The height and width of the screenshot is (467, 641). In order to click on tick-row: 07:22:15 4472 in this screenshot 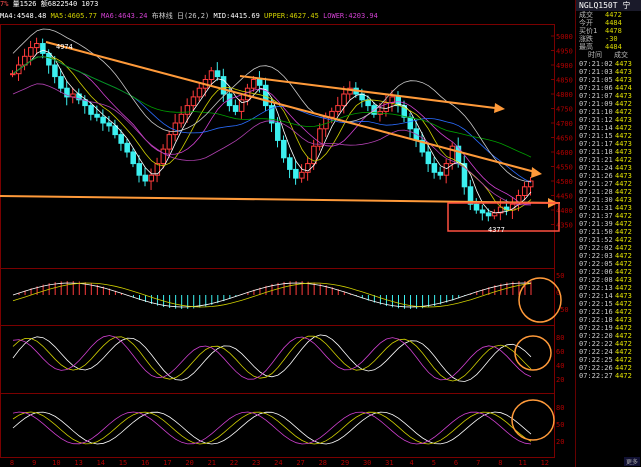, I will do `click(608, 304)`.